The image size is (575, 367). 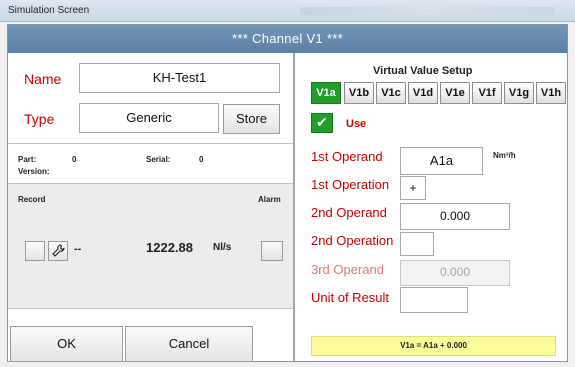 I want to click on channel-header: *** Channel V1 ***, so click(x=287, y=39).